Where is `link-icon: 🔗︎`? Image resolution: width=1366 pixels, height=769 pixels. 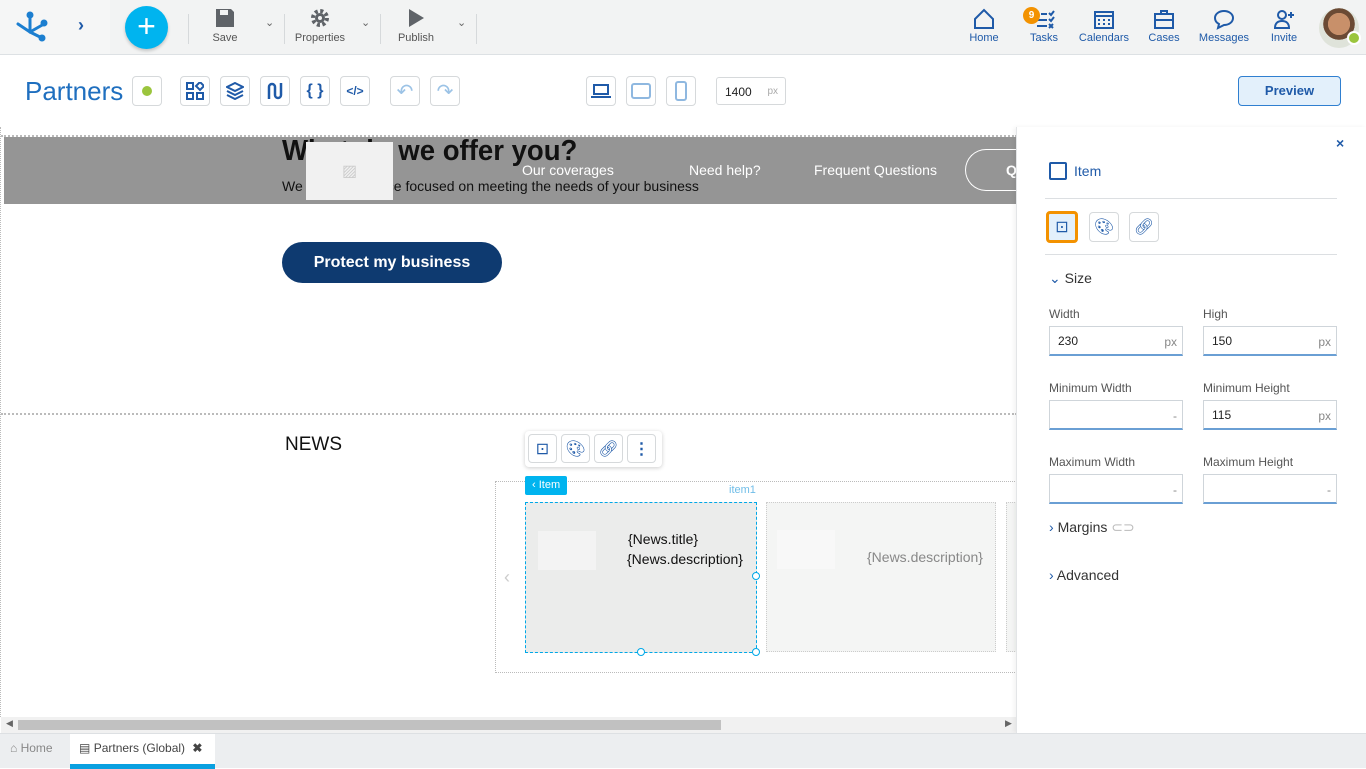
link-icon: 🔗︎ is located at coordinates (1144, 227).